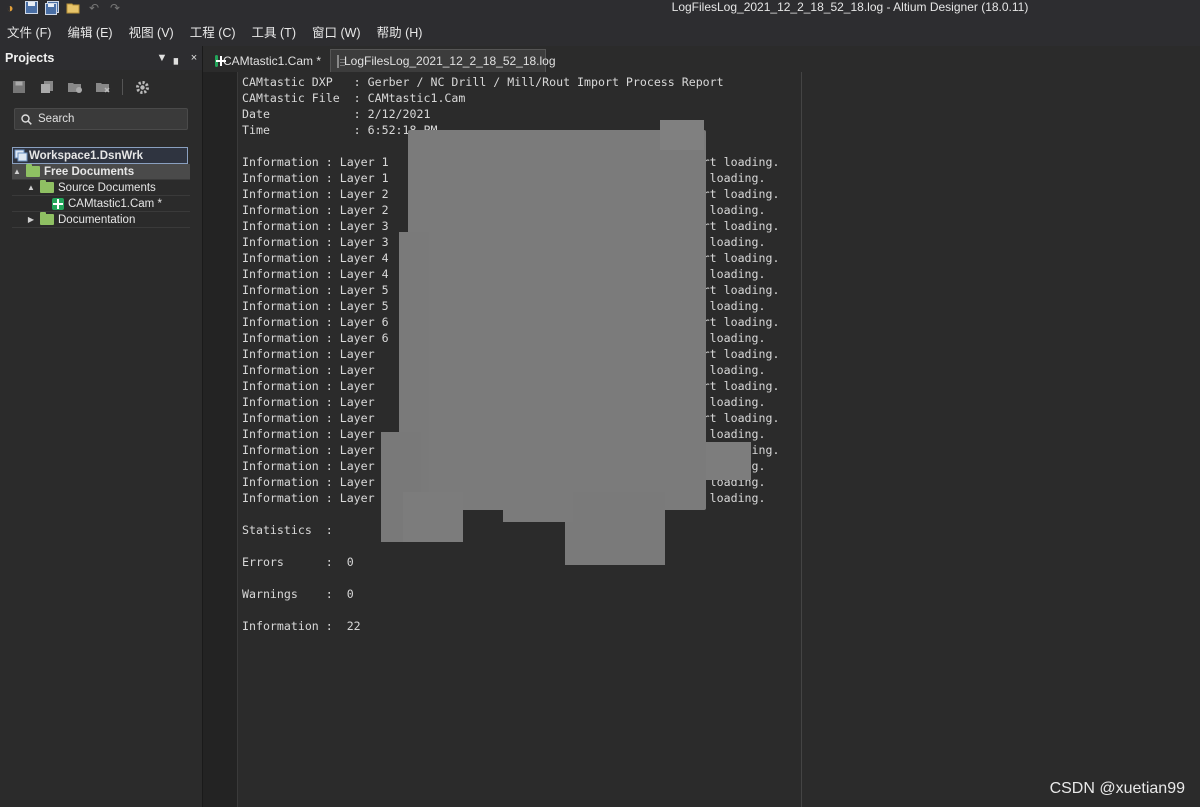 The width and height of the screenshot is (1200, 807). I want to click on tree-item-camtastic-cam: CAMtastic1.Cam *, so click(101, 204).